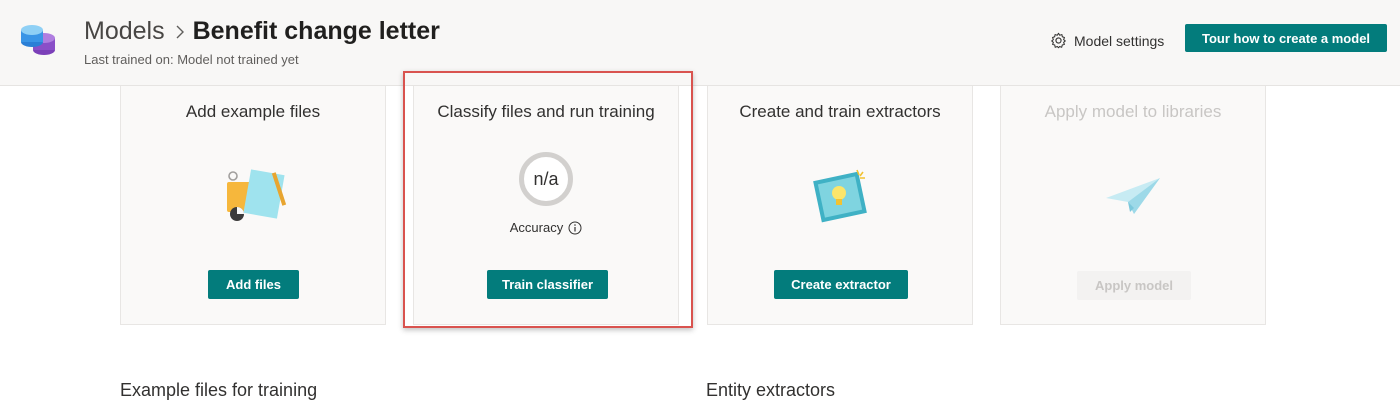  Describe the element at coordinates (1058, 40) in the screenshot. I see `gear-icon` at that location.